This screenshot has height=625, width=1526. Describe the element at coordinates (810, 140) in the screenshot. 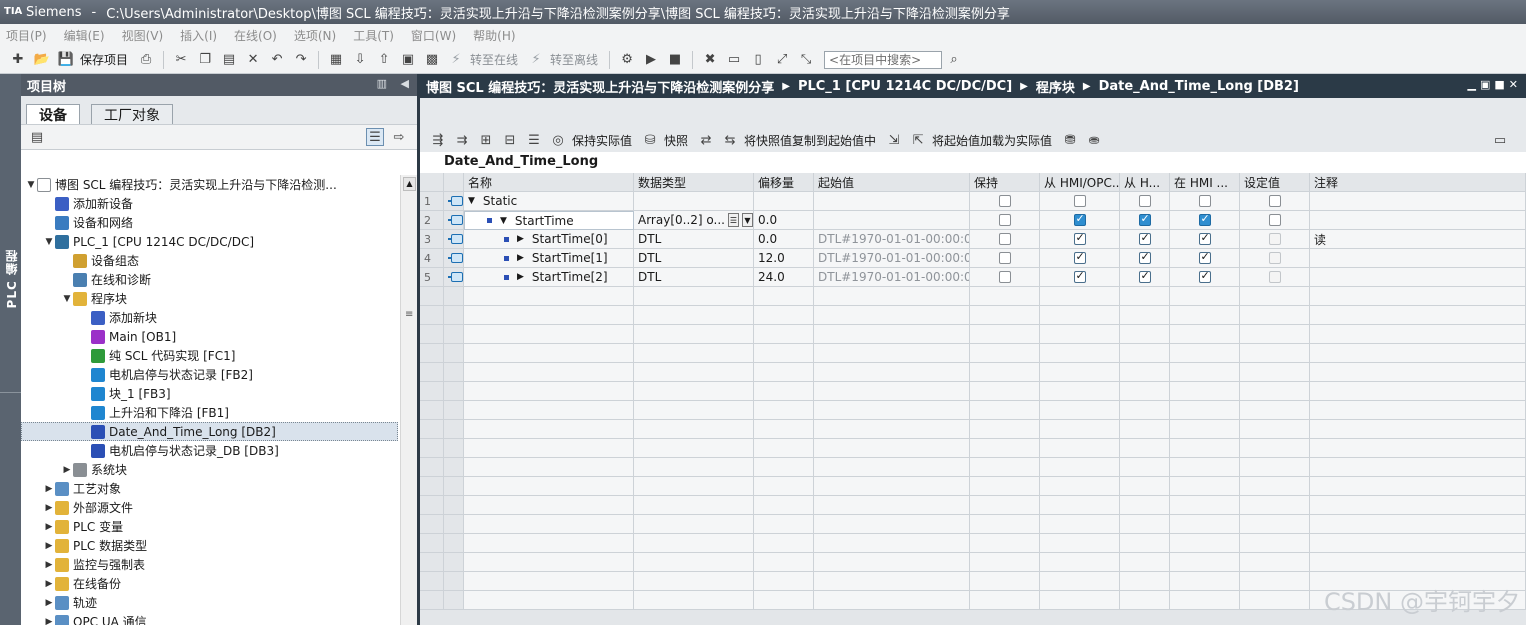

I see `copy-snapshot-to-start-button: 将快照值复制到起始值中` at that location.